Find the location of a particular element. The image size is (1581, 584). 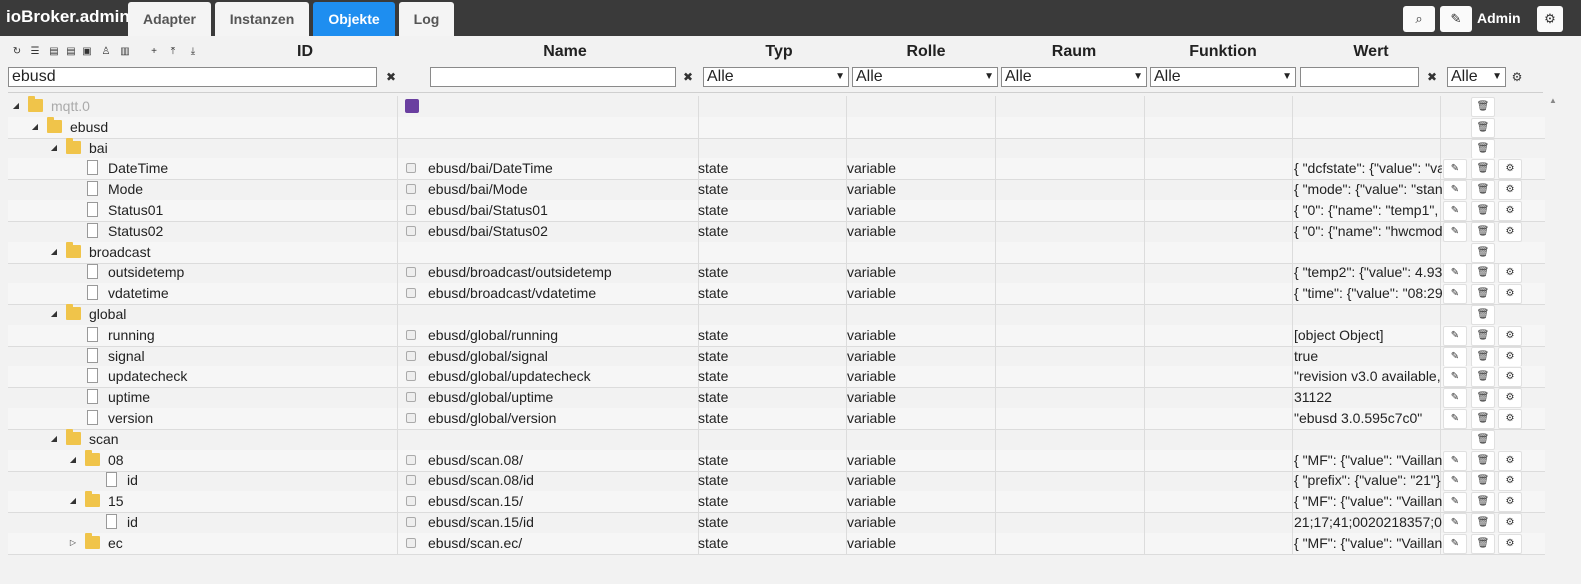

column-header-name: Name is located at coordinates (565, 52).